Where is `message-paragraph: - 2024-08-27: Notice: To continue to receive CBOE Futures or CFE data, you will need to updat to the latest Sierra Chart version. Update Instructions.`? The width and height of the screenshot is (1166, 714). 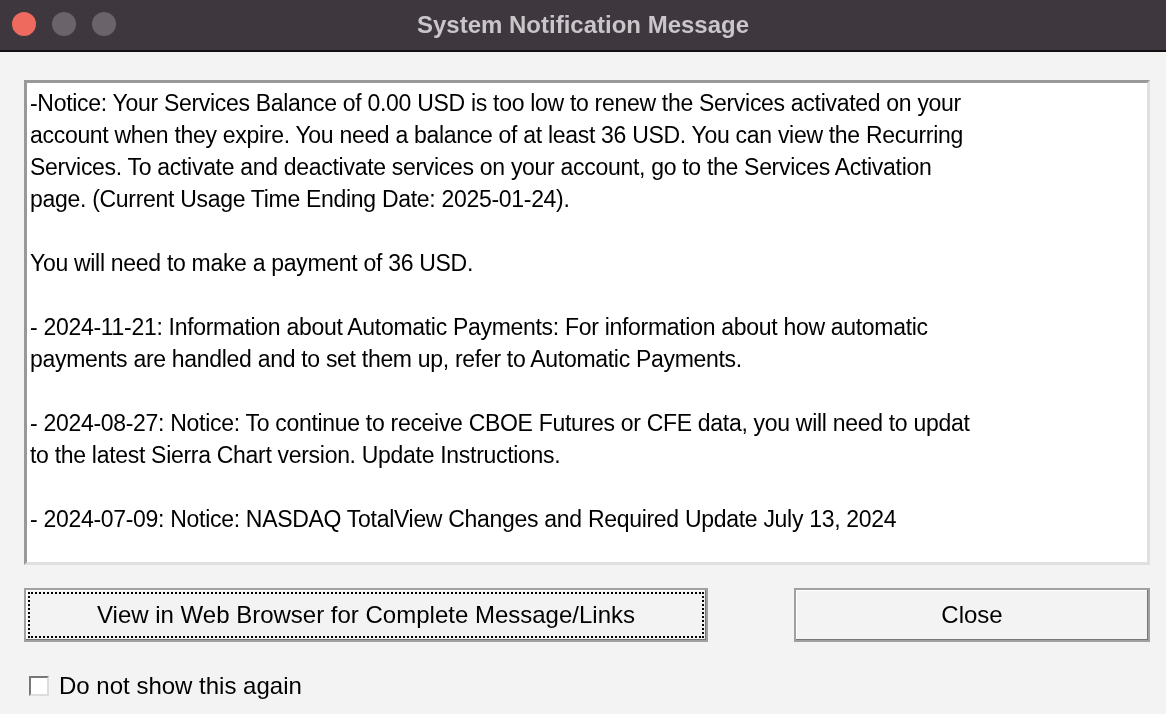
message-paragraph: - 2024-08-27: Notice: To continue to receive CBOE Futures or CFE data, you will need to updat to the latest Sierra Chart version. Update Instructions. is located at coordinates (500, 439).